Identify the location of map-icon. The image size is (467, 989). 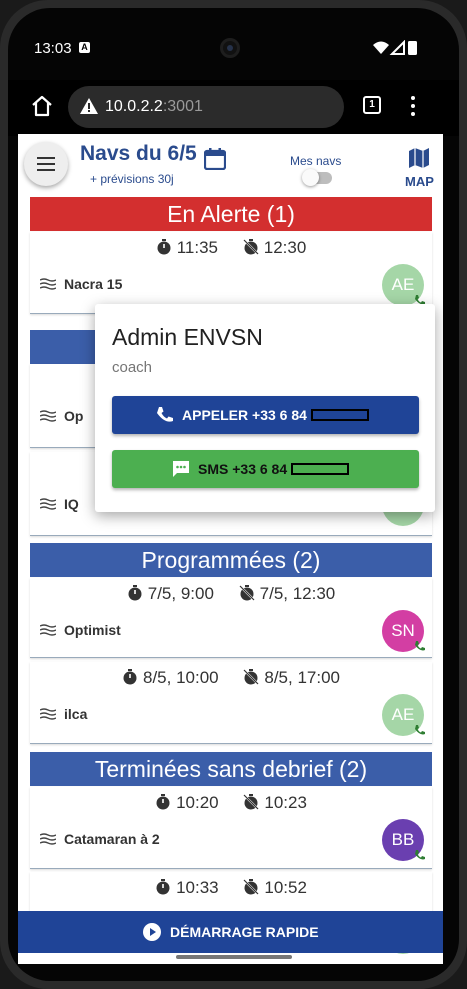
(419, 158).